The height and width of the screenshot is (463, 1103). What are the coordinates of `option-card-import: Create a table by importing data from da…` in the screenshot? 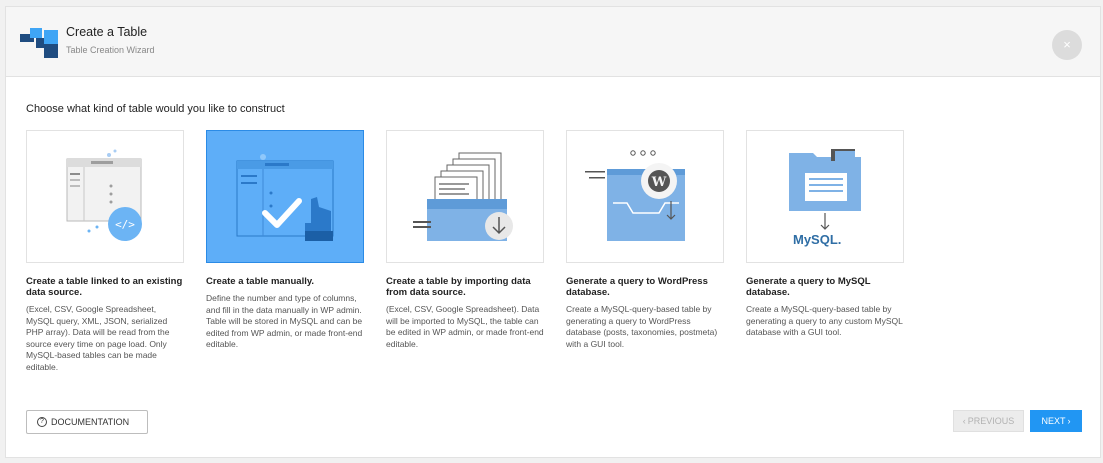 It's located at (465, 240).